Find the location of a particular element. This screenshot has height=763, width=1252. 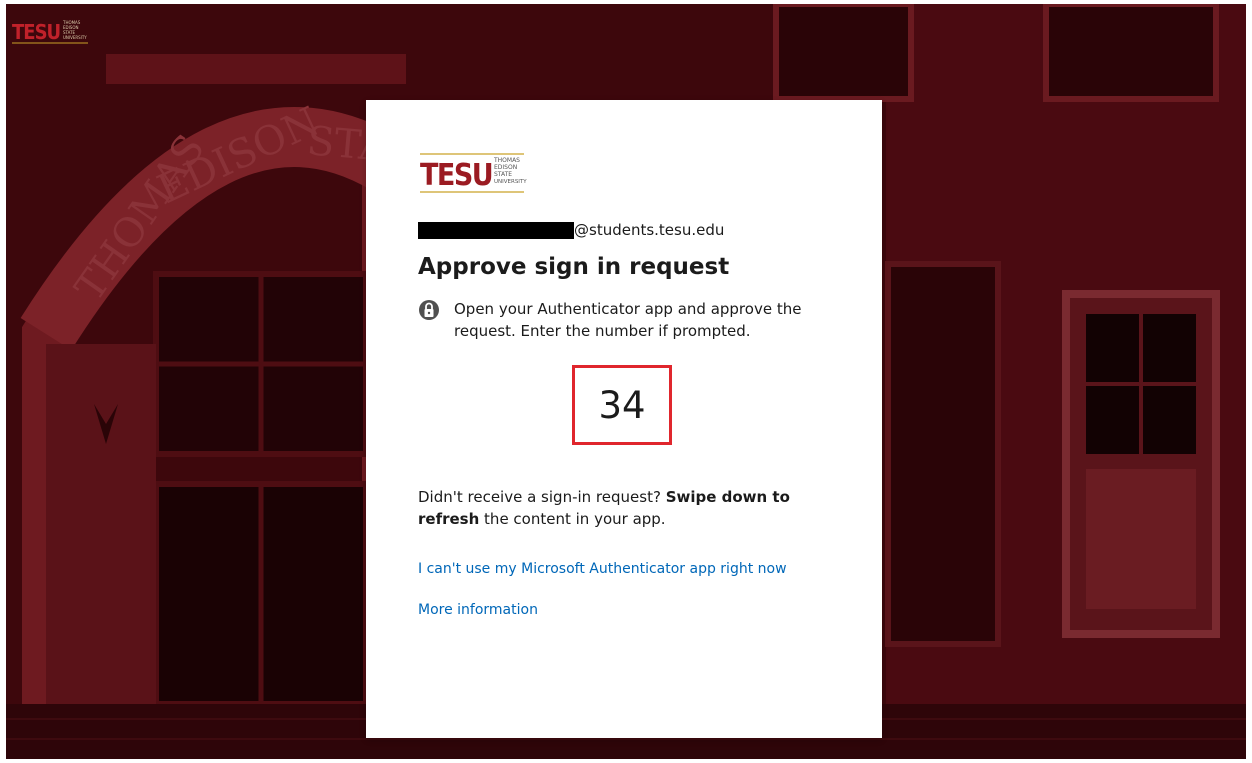

user-identity: @students.tesu.edu is located at coordinates (628, 230).